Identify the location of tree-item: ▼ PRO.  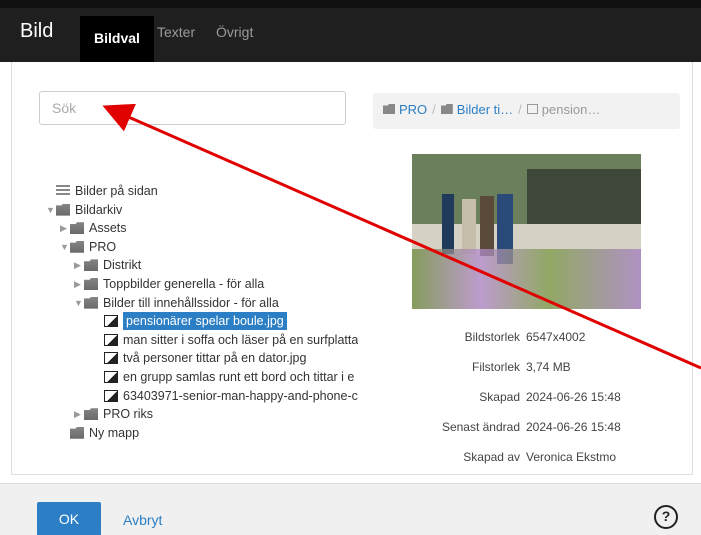
(88, 247).